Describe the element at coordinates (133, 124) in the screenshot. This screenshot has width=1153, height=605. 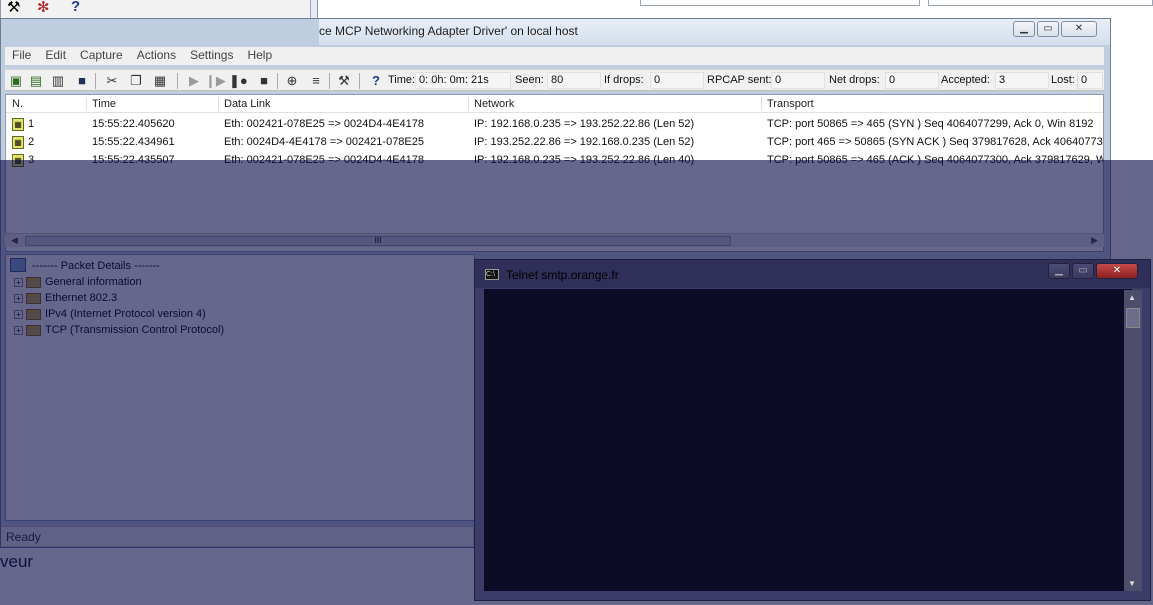
I see `packet-time: 15:55:22.405620` at that location.